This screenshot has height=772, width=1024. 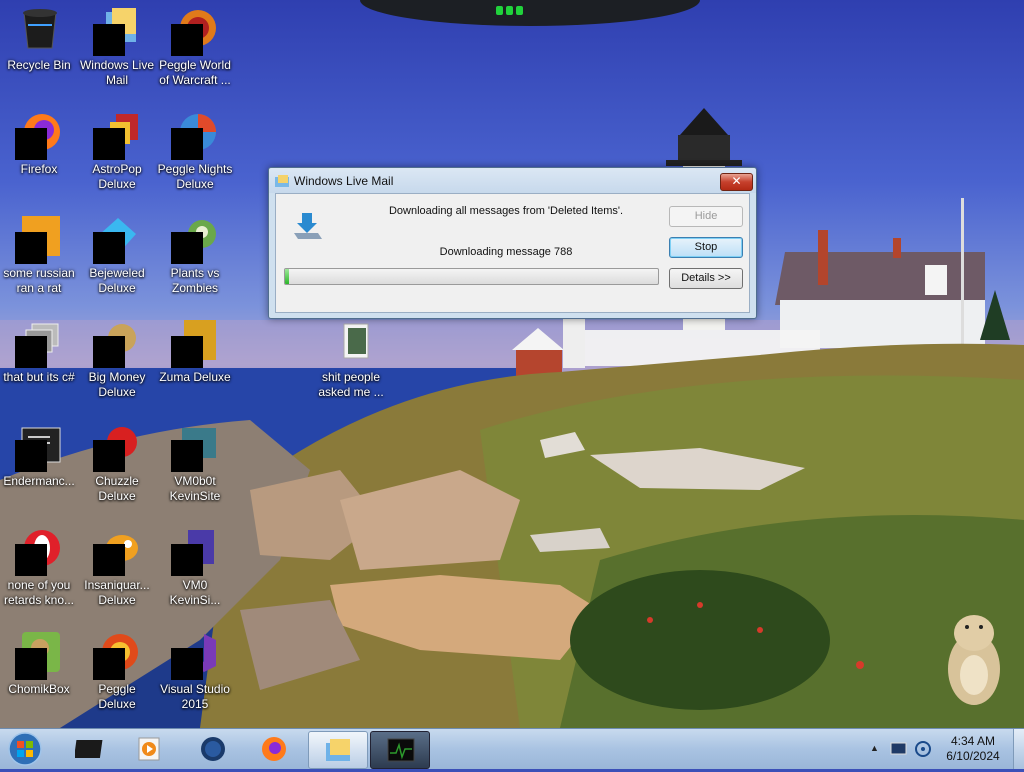 I want to click on desktop-icon-zuma: Zuma Deluxe, so click(x=195, y=360).